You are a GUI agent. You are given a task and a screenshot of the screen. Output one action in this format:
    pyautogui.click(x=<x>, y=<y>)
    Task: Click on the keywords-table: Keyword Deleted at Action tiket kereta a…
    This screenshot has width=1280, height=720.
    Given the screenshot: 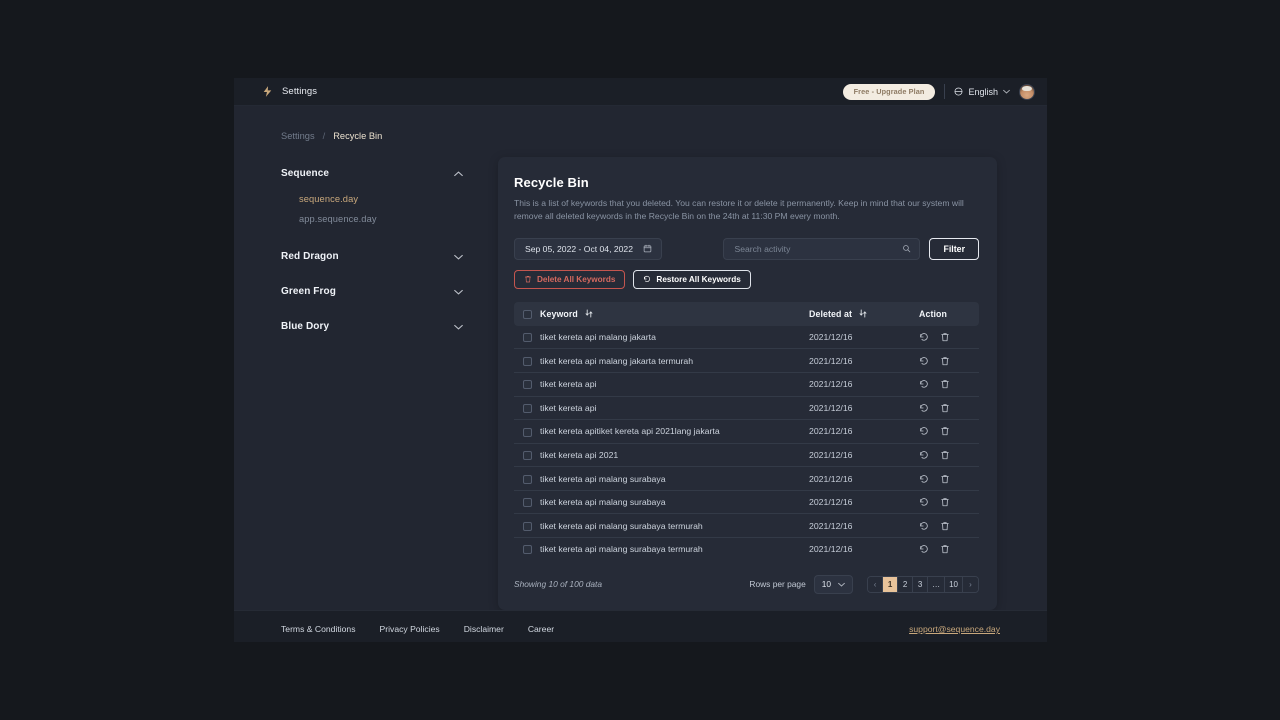 What is the action you would take?
    pyautogui.click(x=746, y=431)
    